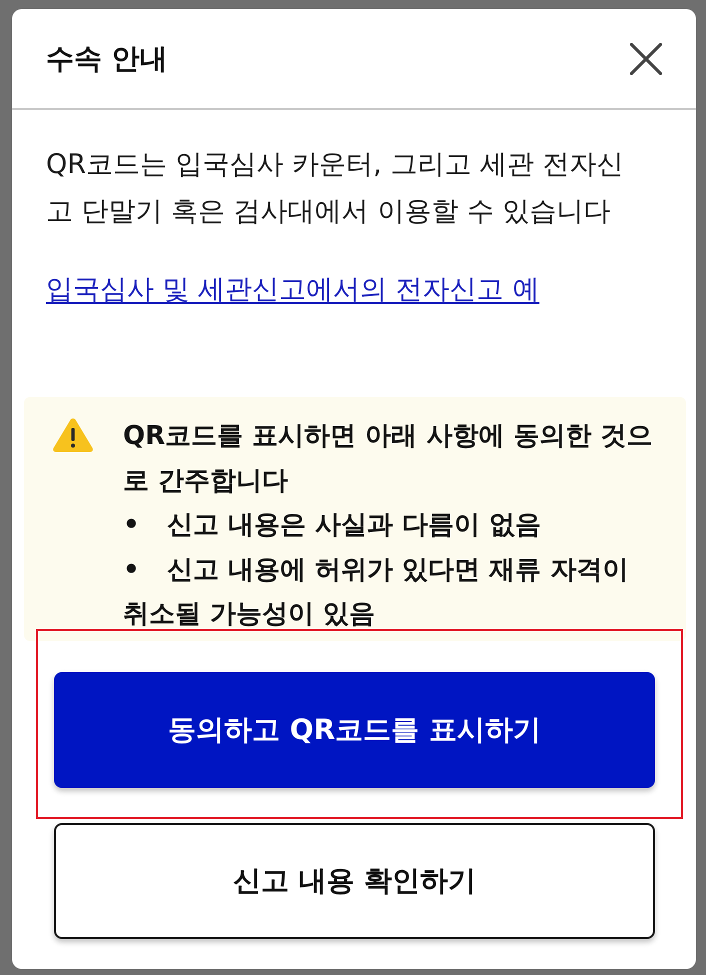 The image size is (706, 975). Describe the element at coordinates (354, 730) in the screenshot. I see `action-button: 동의하고 QR코드를 표시하기` at that location.